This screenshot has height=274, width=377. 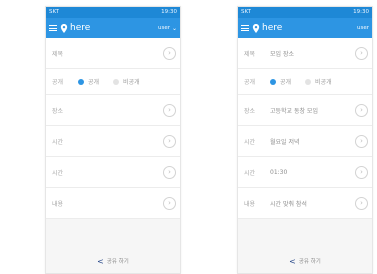 I want to click on app-bar: here user ⌄, so click(x=113, y=28).